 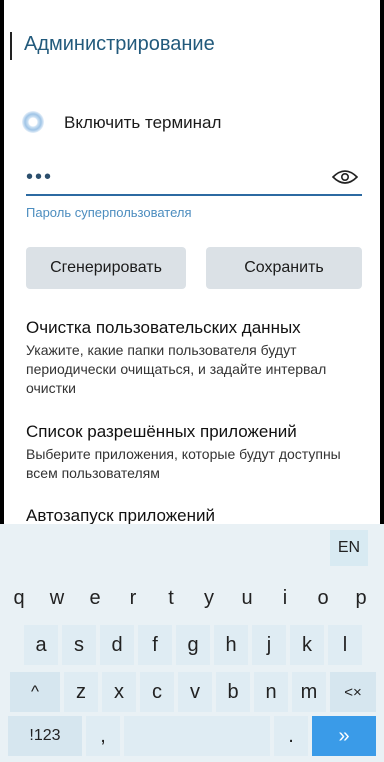 I want to click on password-underline, so click(x=194, y=195).